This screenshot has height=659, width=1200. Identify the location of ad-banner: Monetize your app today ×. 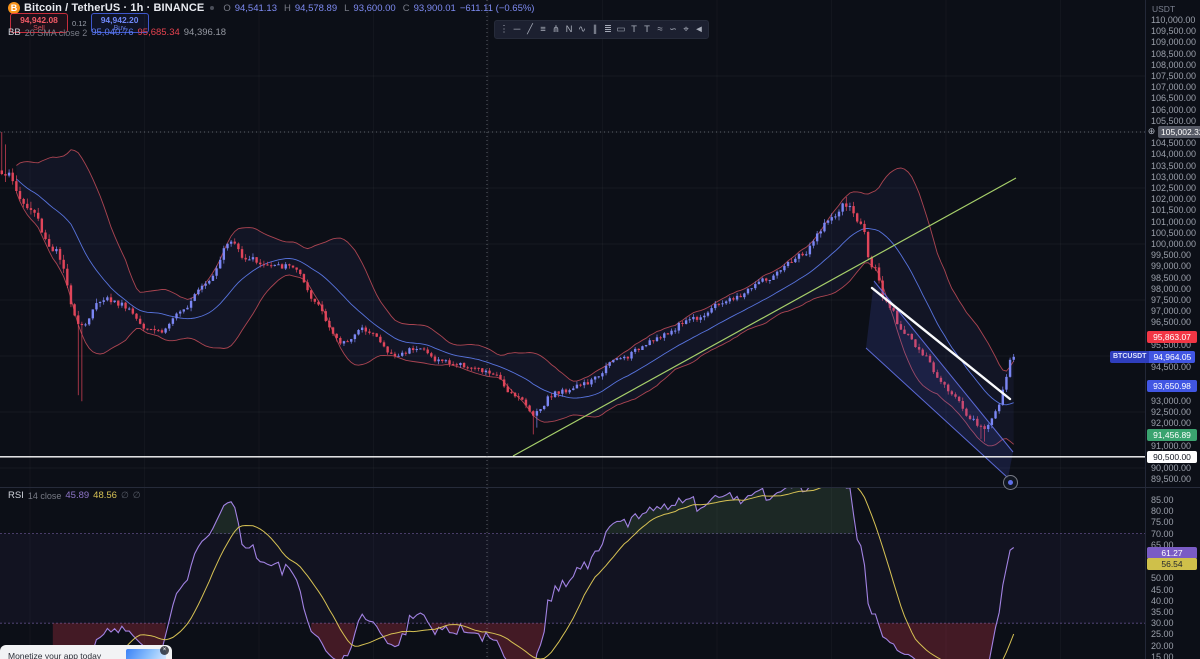
(86, 652).